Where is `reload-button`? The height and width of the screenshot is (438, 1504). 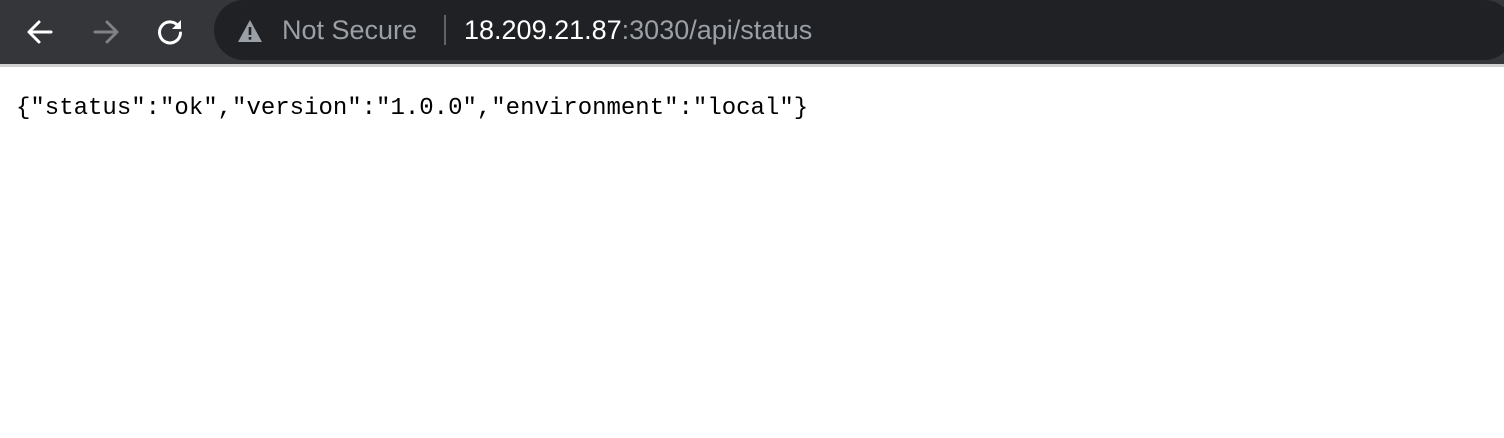 reload-button is located at coordinates (170, 32).